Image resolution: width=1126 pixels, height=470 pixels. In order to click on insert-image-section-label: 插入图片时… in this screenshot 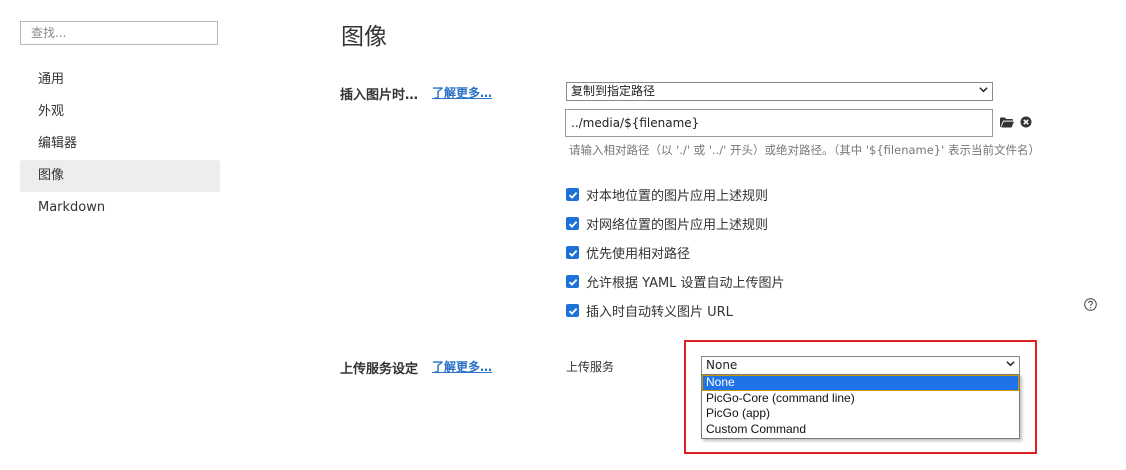, I will do `click(379, 95)`.